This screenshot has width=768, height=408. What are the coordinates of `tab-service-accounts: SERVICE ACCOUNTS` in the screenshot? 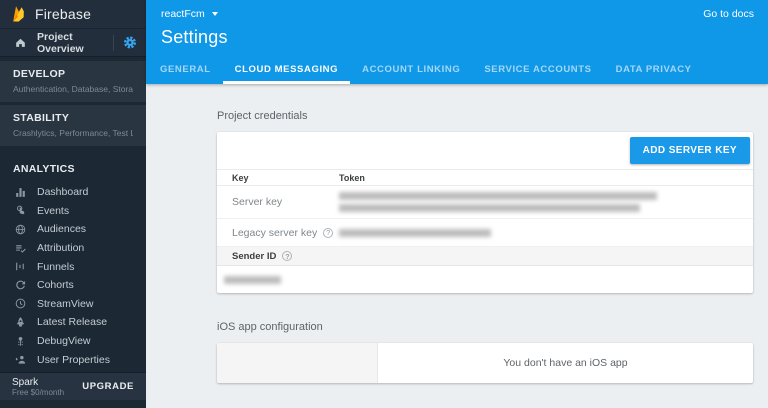 It's located at (537, 70).